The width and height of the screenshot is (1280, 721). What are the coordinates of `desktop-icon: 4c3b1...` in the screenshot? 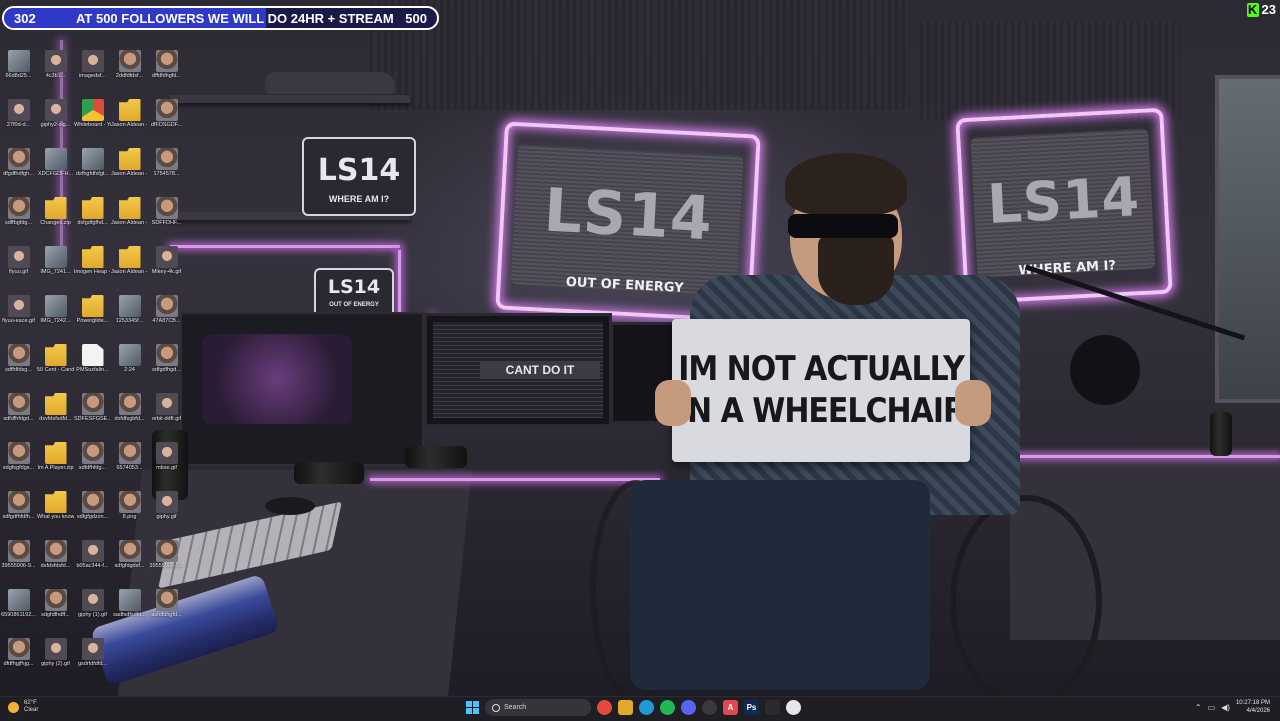 It's located at (55, 65).